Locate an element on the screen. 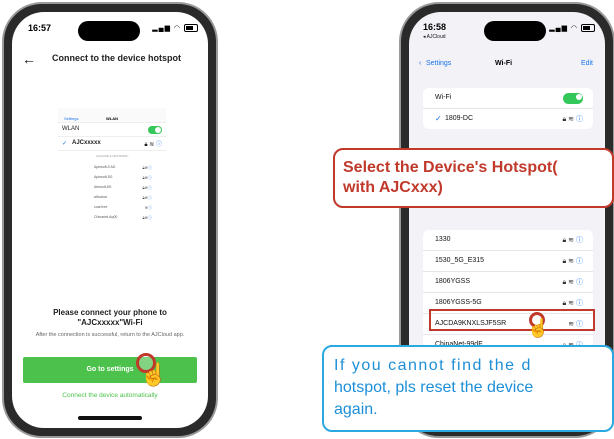  mini-network: coal free ≋ⓘ is located at coordinates (123, 207).